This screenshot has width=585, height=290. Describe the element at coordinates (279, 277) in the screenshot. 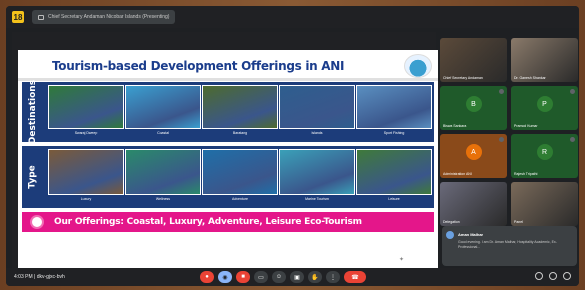

I see `emoji-button: ☺` at that location.